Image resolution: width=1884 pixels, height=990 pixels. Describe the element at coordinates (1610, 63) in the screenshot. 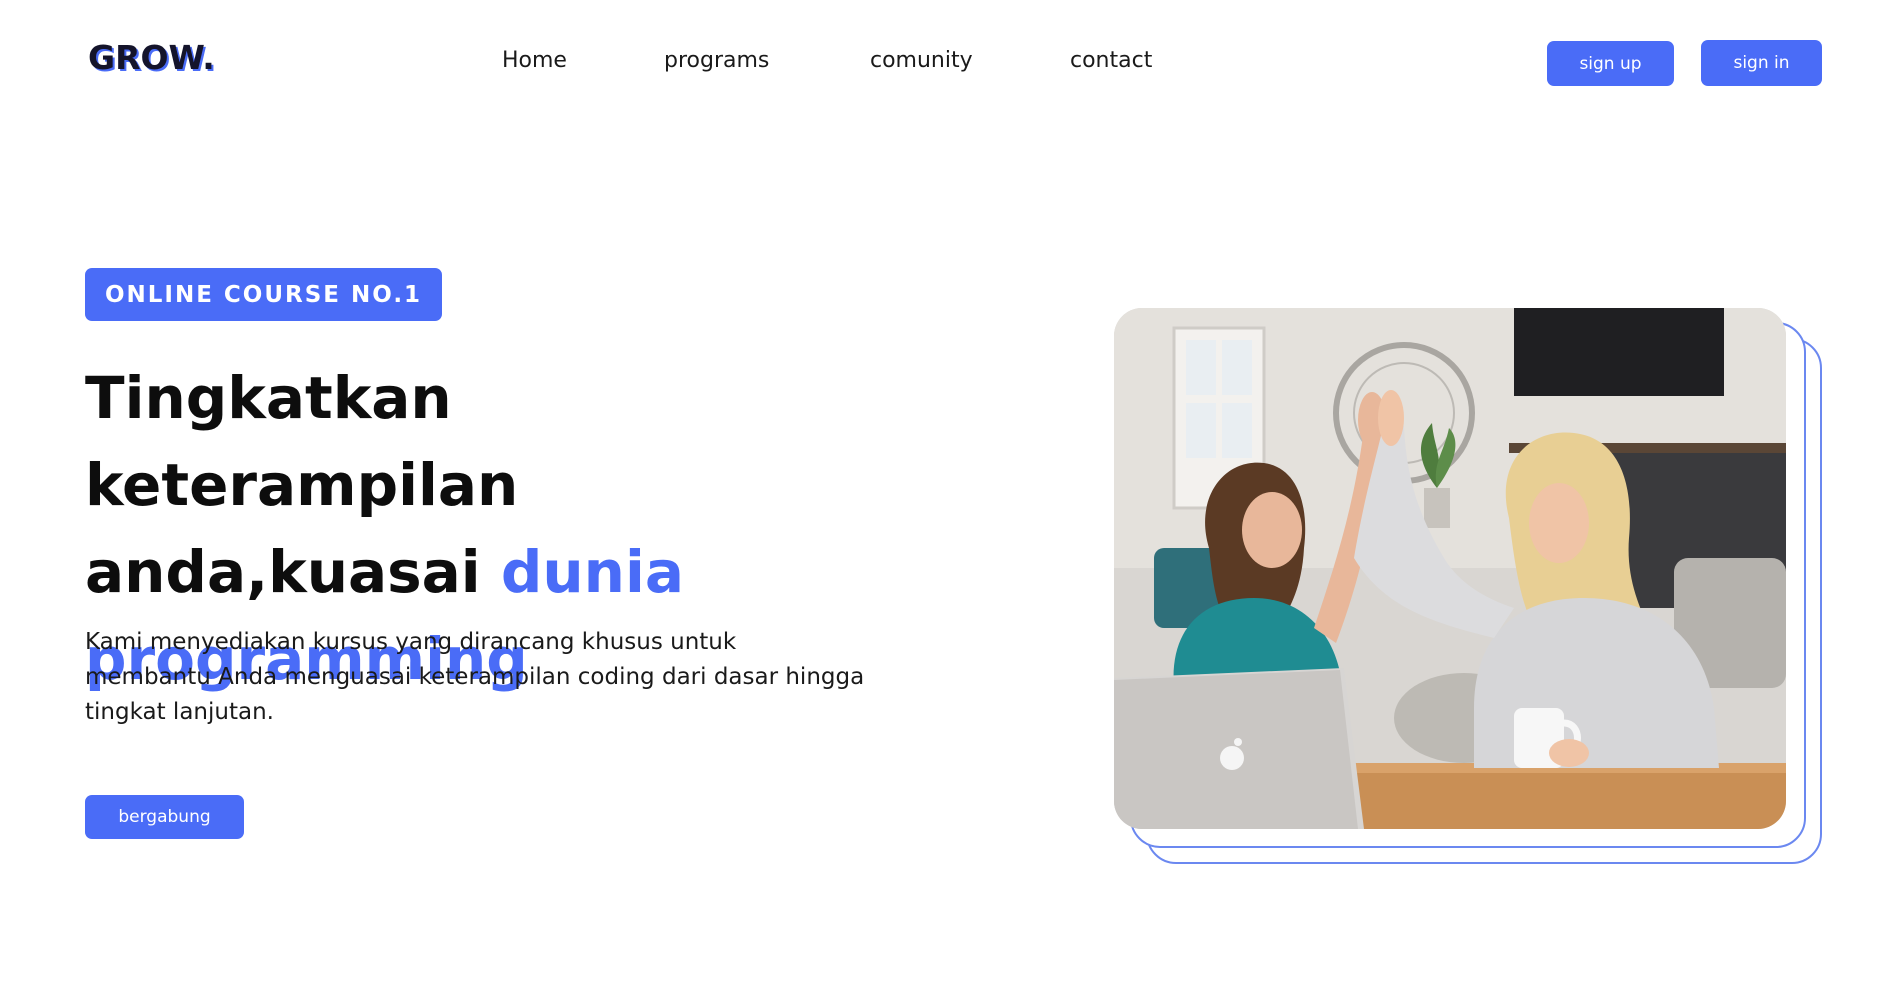

I see `sign-up-button: sign up` at that location.